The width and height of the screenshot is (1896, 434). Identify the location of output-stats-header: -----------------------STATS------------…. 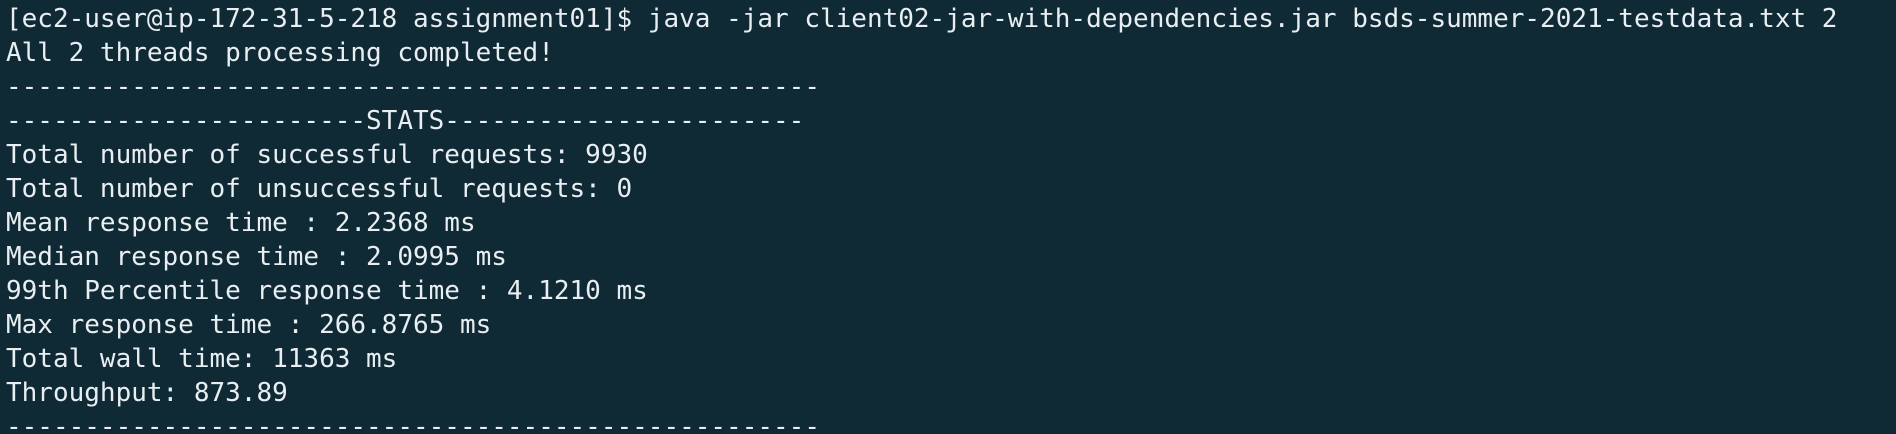
(405, 121).